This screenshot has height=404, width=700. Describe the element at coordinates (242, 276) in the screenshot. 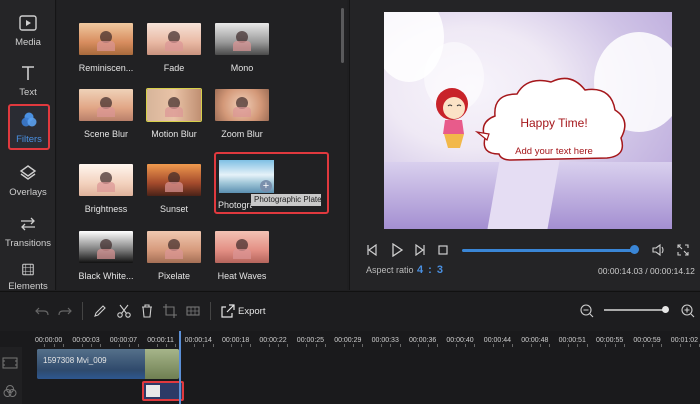

I see `filter-label: Heat Waves` at that location.